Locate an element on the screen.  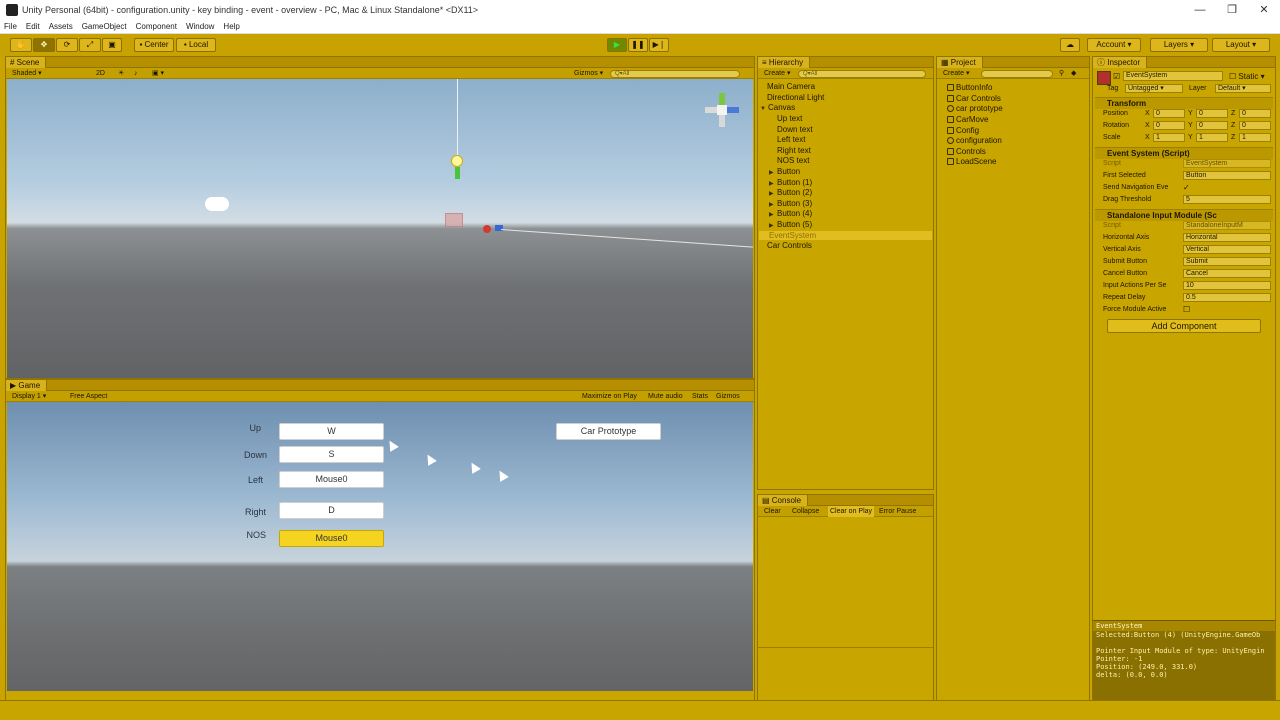
space-toggle: ▪ Local is located at coordinates (196, 45).